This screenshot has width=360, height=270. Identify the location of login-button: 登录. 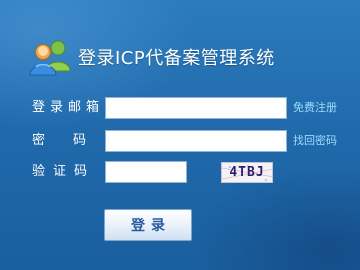
(148, 225).